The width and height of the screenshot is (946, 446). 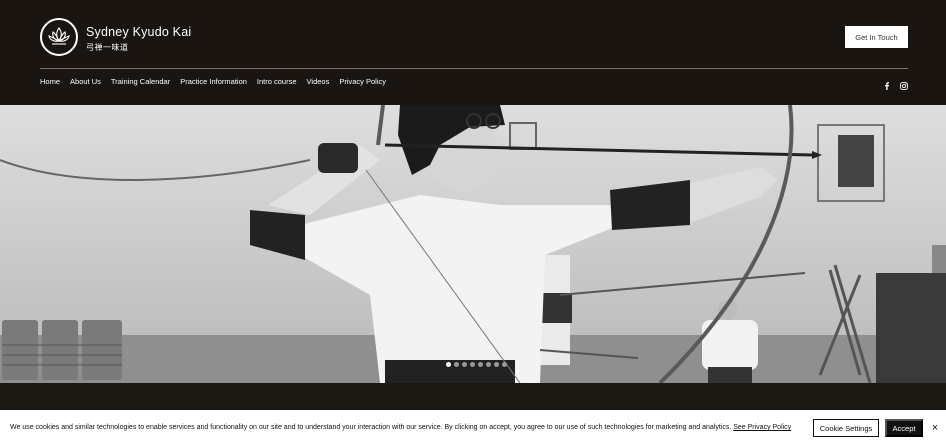 What do you see at coordinates (904, 428) in the screenshot?
I see `accept-button: Accept` at bounding box center [904, 428].